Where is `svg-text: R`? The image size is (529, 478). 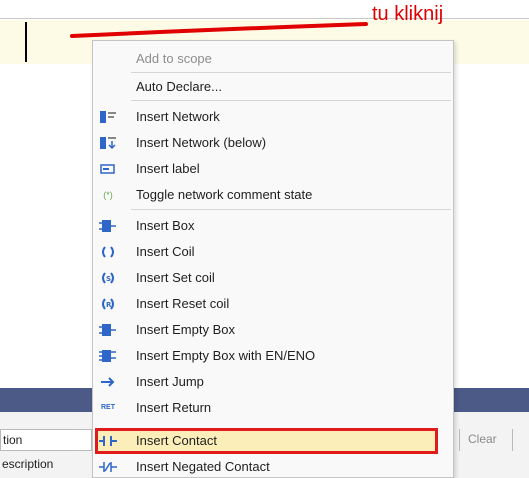
svg-text: R is located at coordinates (109, 305).